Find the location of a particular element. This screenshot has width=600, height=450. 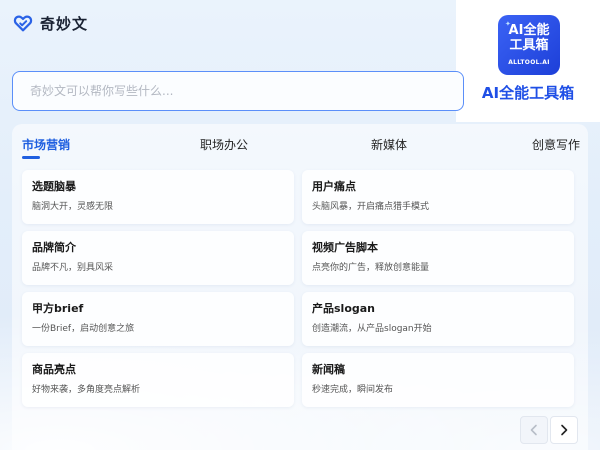

badge-logo: ✦ AI全能 工具箱 ALLTOOL.AI is located at coordinates (529, 45).